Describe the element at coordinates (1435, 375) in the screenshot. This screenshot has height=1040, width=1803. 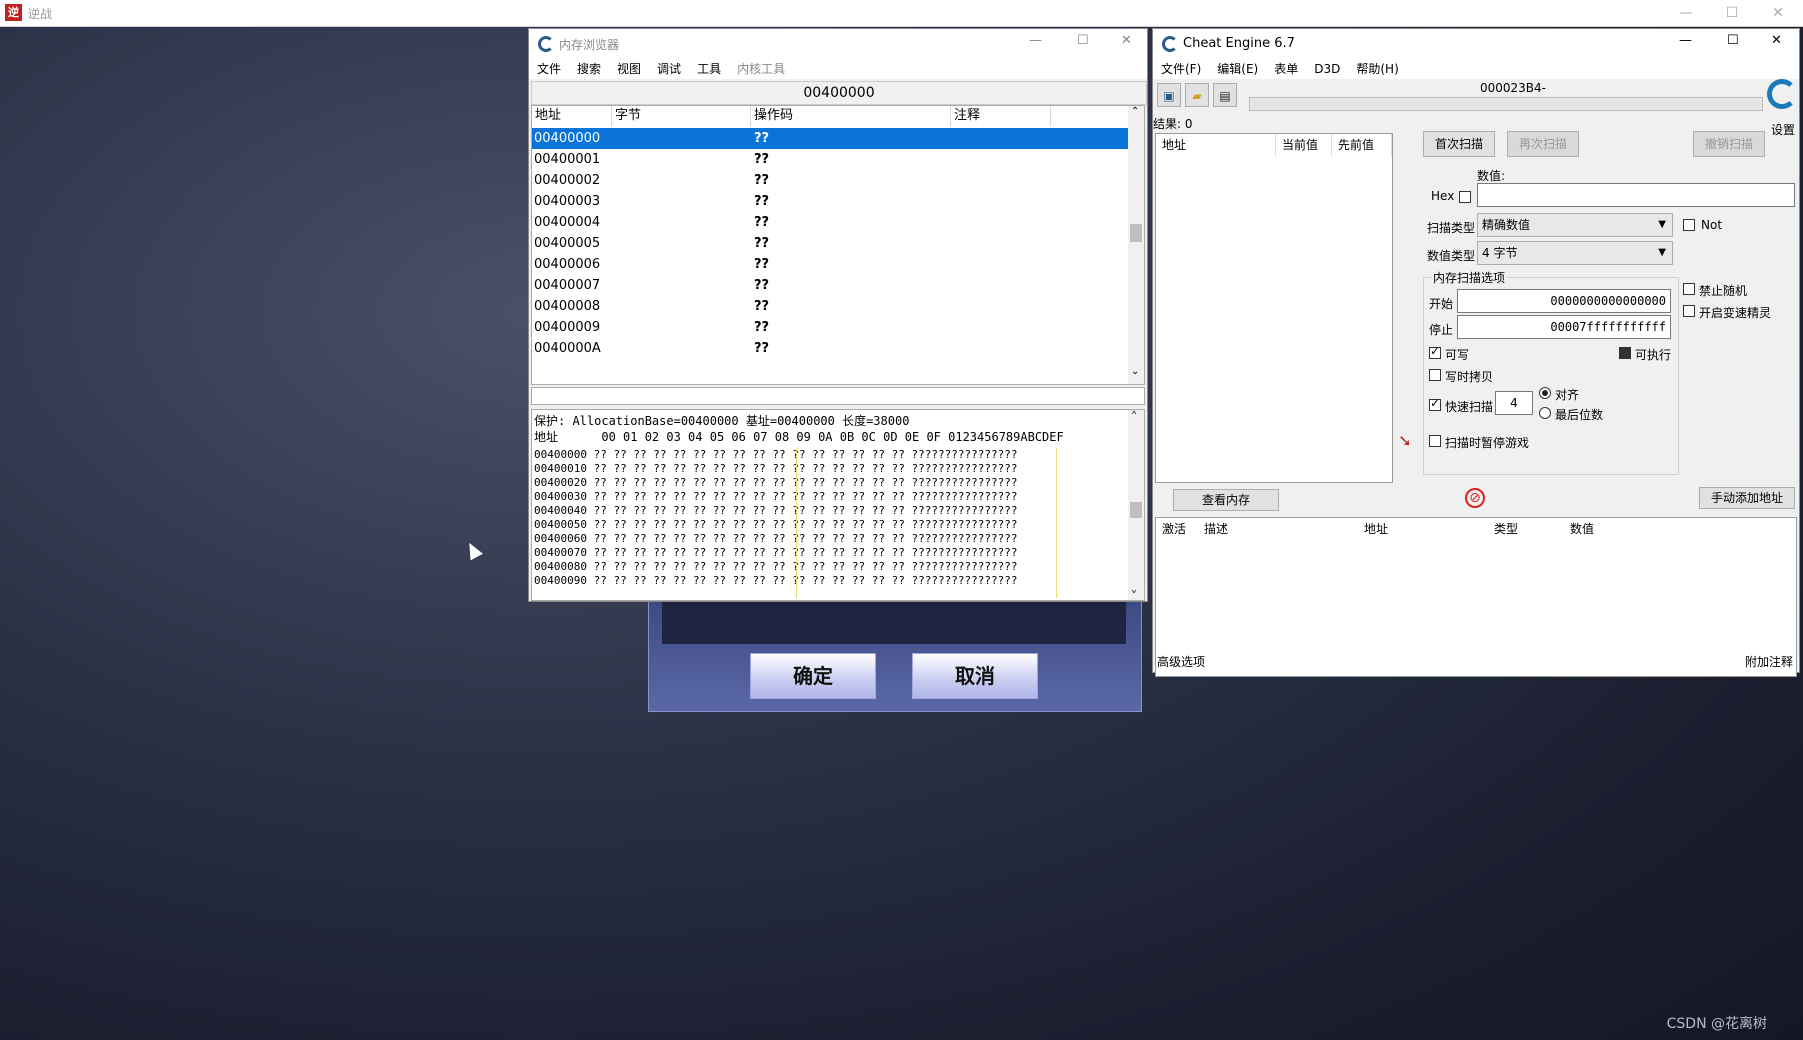
I see `copy-on-write-checkbox` at that location.